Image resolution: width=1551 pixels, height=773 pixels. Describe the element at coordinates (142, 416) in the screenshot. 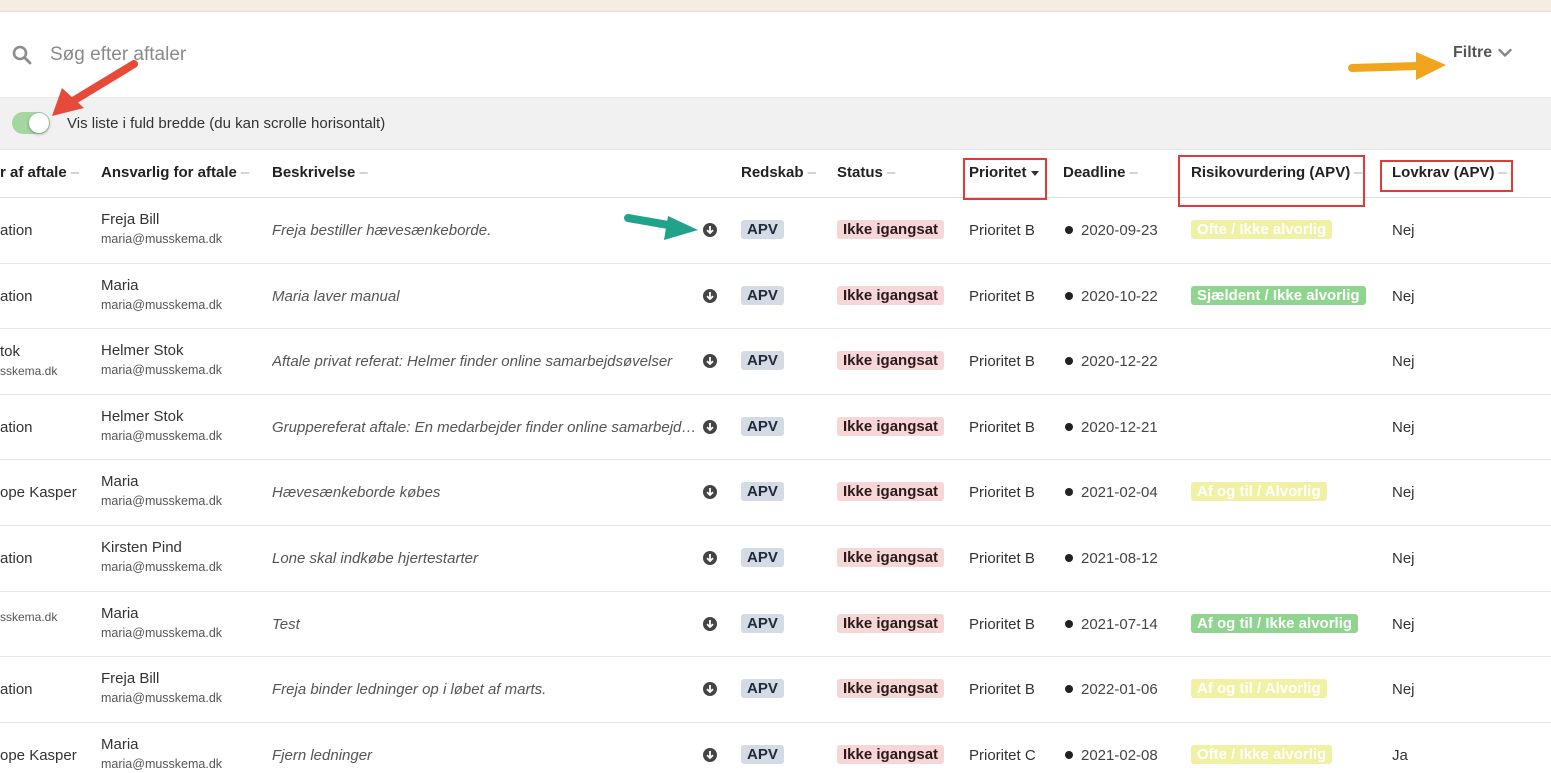

I see `responsible-name: Helmer Stok` at that location.